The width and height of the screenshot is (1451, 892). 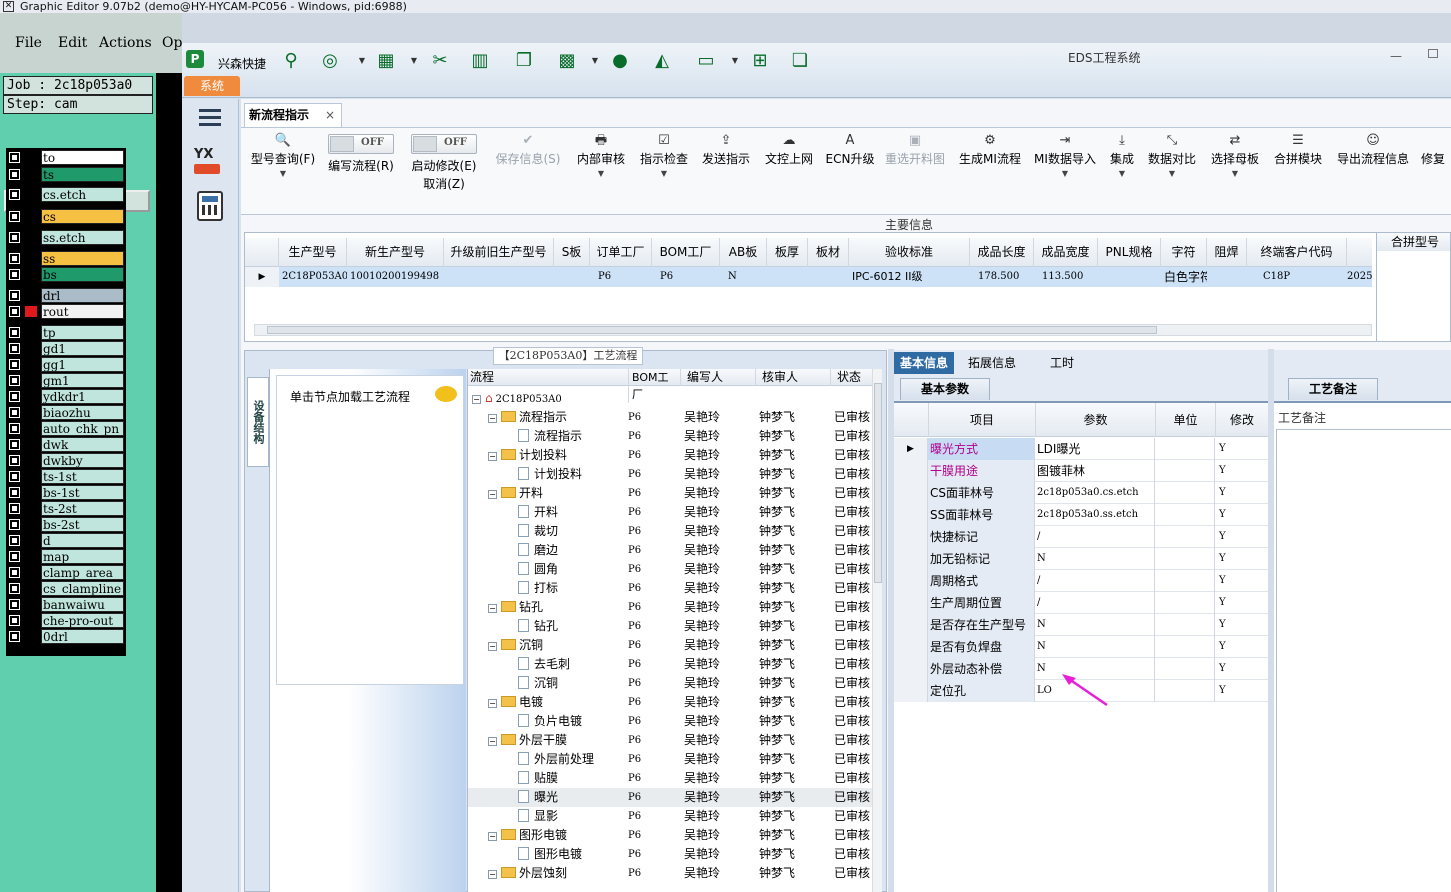 I want to click on layer-row: gm1, so click(x=66, y=380).